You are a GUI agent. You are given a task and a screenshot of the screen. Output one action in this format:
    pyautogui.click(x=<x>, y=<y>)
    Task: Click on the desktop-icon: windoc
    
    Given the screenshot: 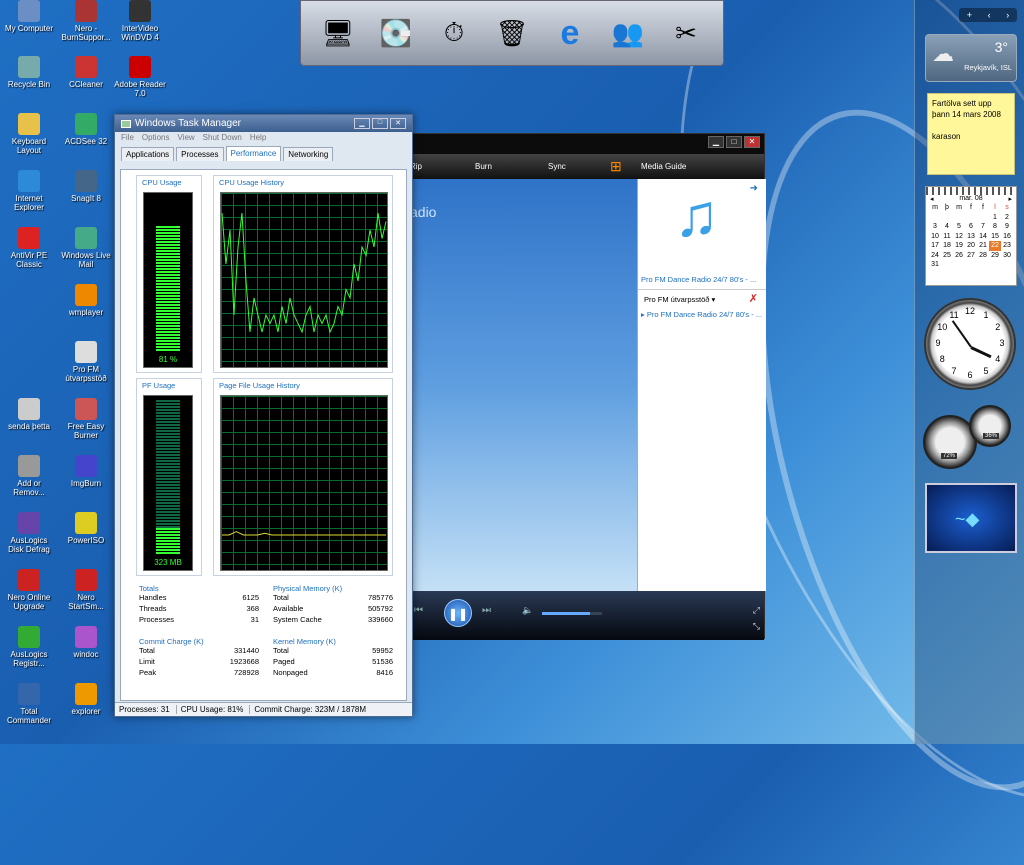 What is the action you would take?
    pyautogui.click(x=86, y=642)
    